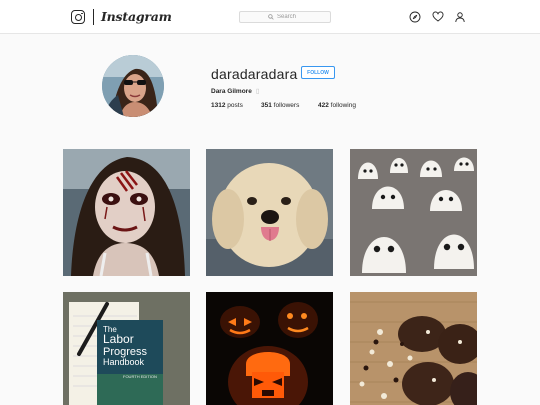 The width and height of the screenshot is (540, 405). What do you see at coordinates (218, 105) in the screenshot?
I see `posts-count: 1312` at bounding box center [218, 105].